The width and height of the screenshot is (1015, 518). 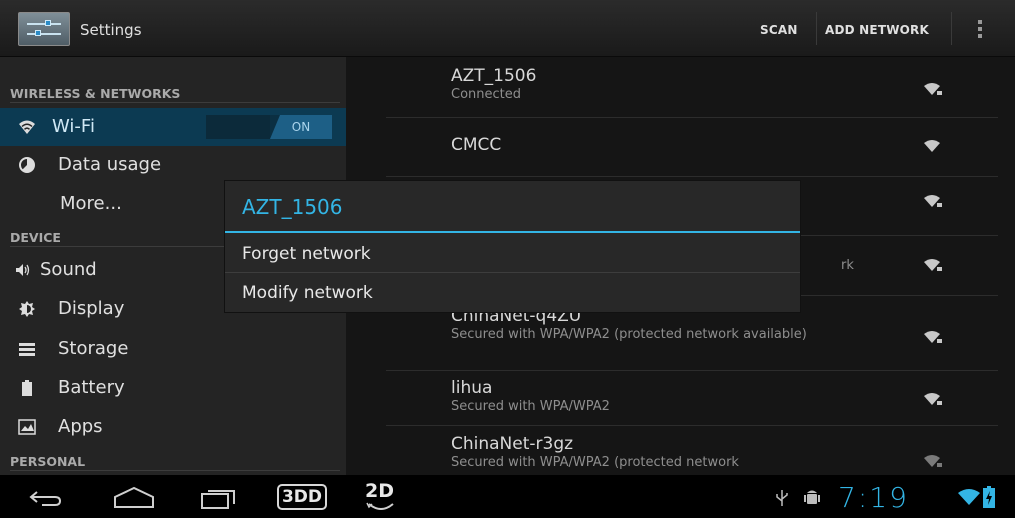 What do you see at coordinates (380, 506) in the screenshot?
I see `rotate-arrows-icon` at bounding box center [380, 506].